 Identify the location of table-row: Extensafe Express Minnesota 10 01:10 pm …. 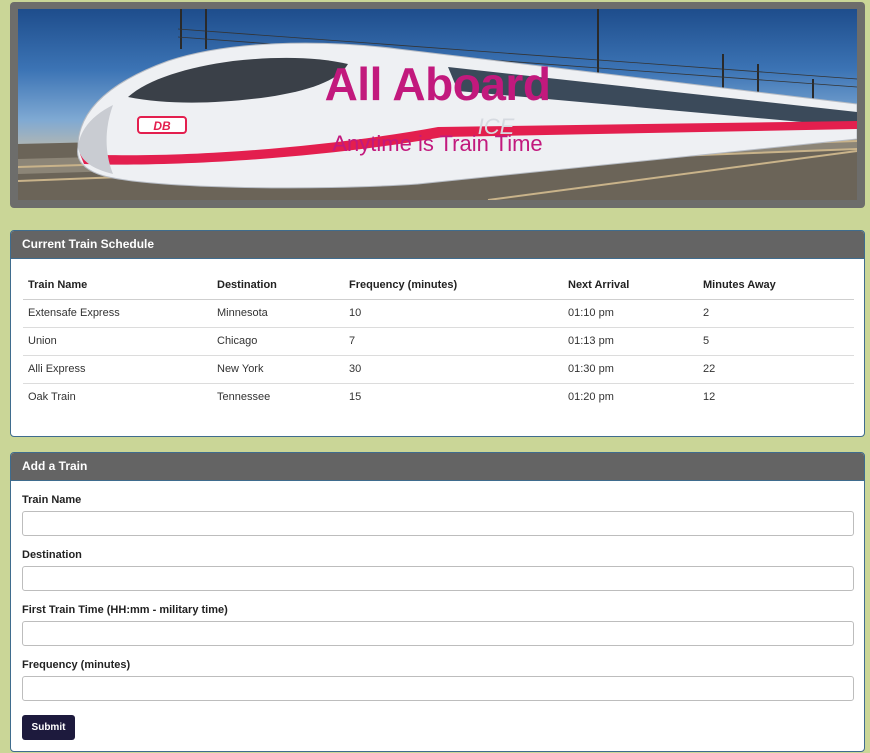
(438, 313).